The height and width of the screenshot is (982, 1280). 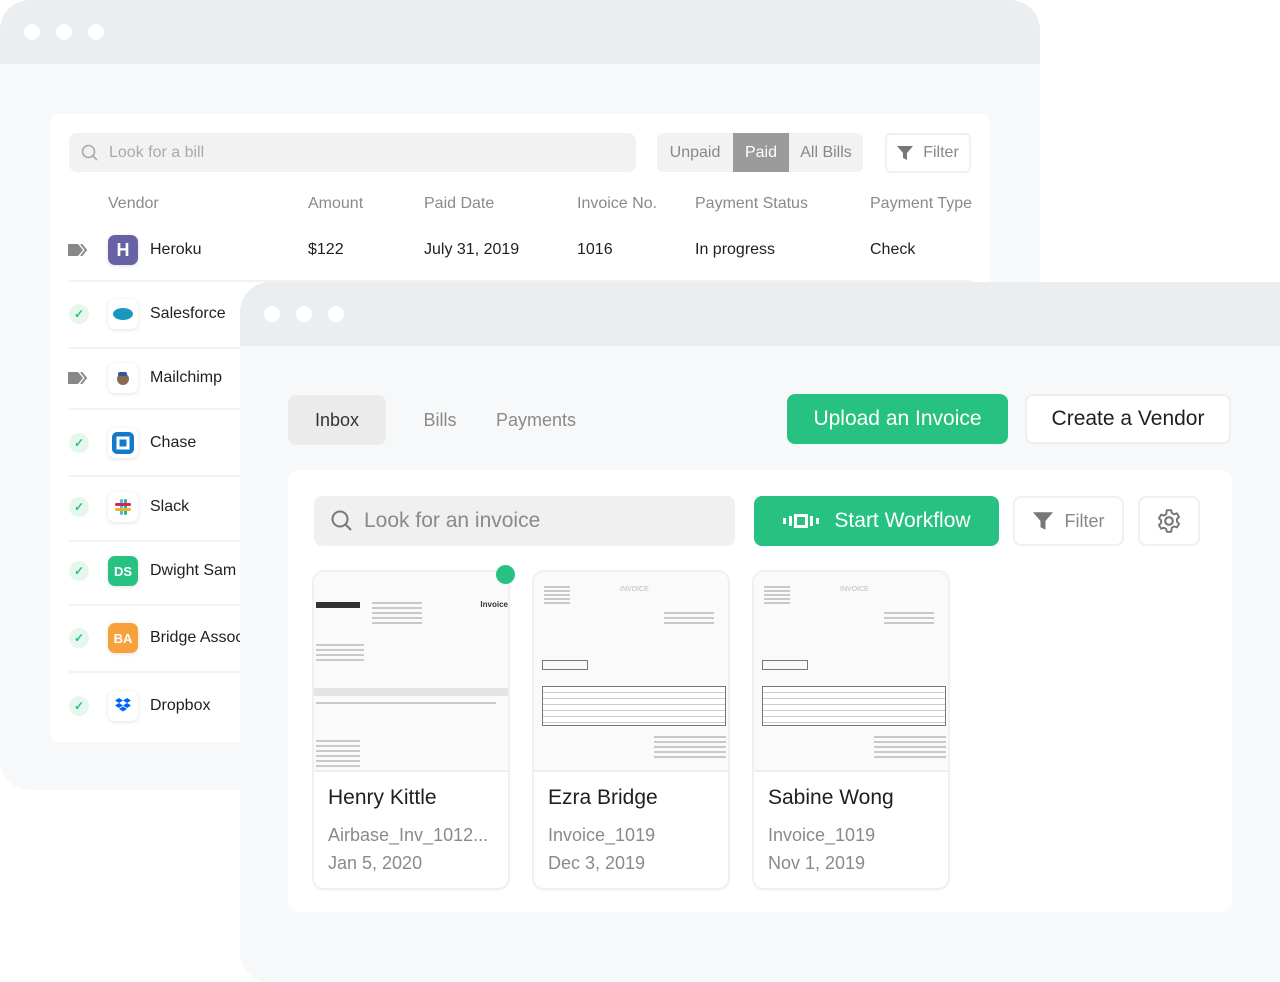 What do you see at coordinates (352, 152) in the screenshot?
I see `bill-search-input: Look for a bill` at bounding box center [352, 152].